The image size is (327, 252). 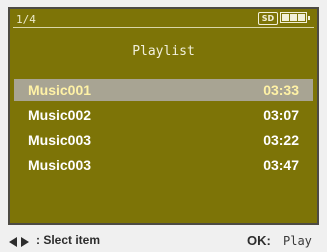 What do you see at coordinates (163, 165) in the screenshot?
I see `playlist-item: Music003 03:47` at bounding box center [163, 165].